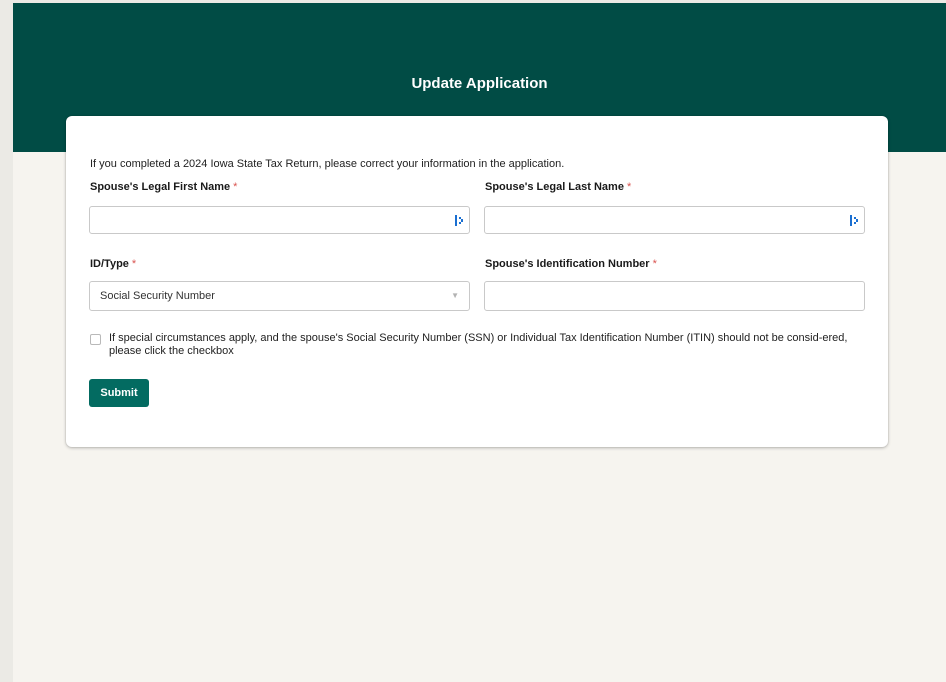  Describe the element at coordinates (455, 295) in the screenshot. I see `chevron-down-icon: ▼` at that location.